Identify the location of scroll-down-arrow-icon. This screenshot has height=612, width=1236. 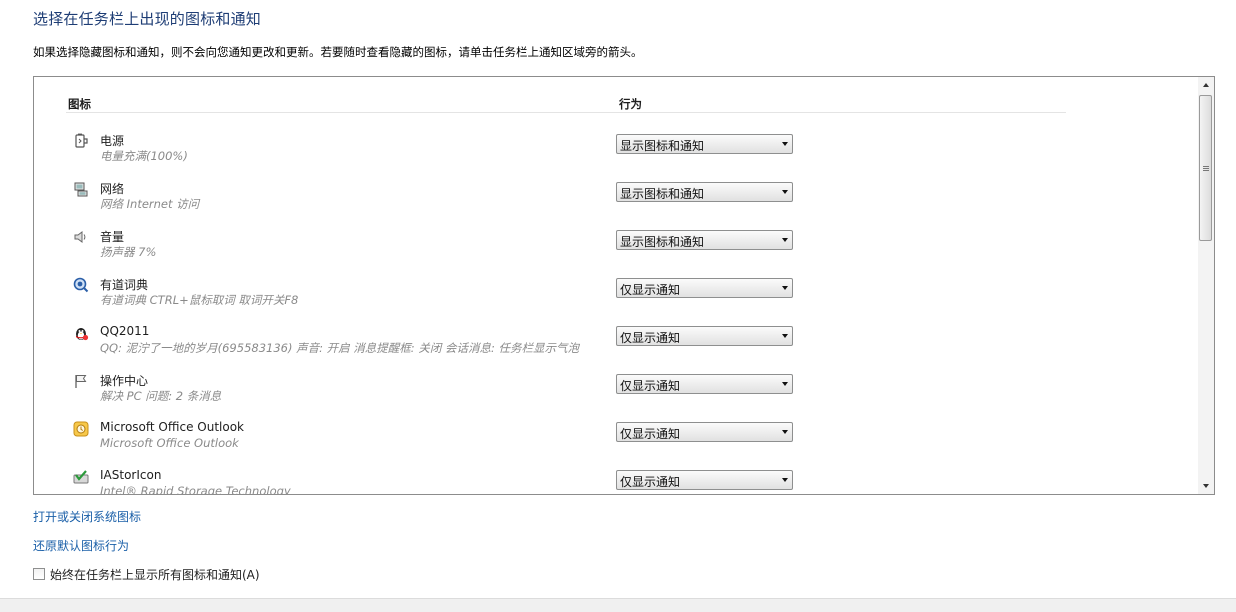
(1206, 486).